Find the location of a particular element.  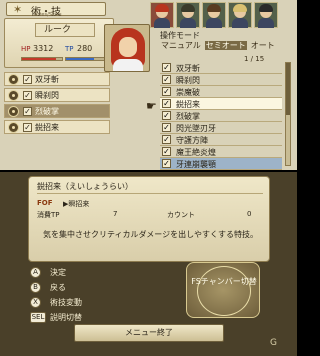

select-button-icon: SEL is located at coordinates (38, 317).